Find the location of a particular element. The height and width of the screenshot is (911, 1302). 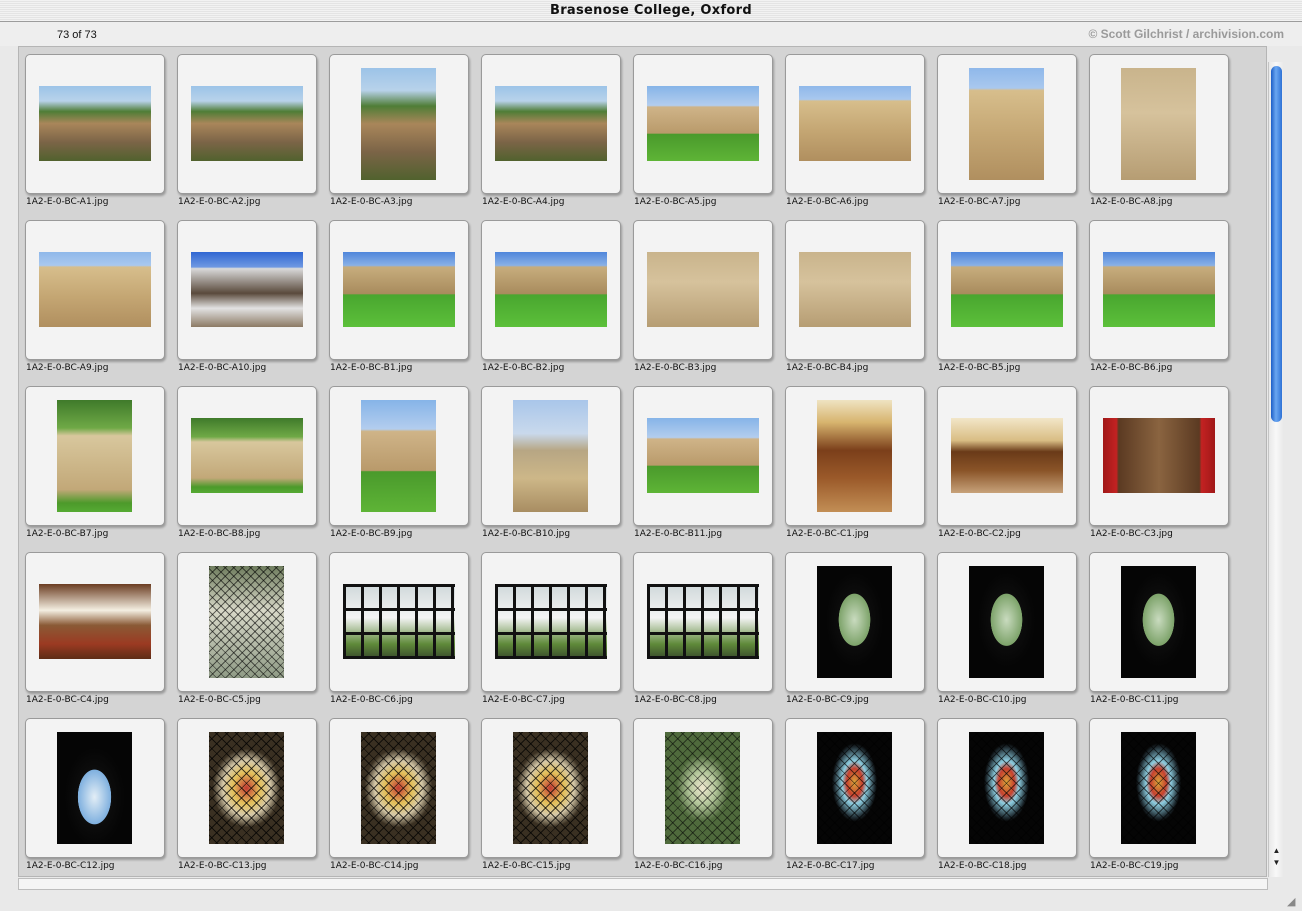

slide-item: 1A2-E-0-BC-B8.jpg is located at coordinates (247, 462).